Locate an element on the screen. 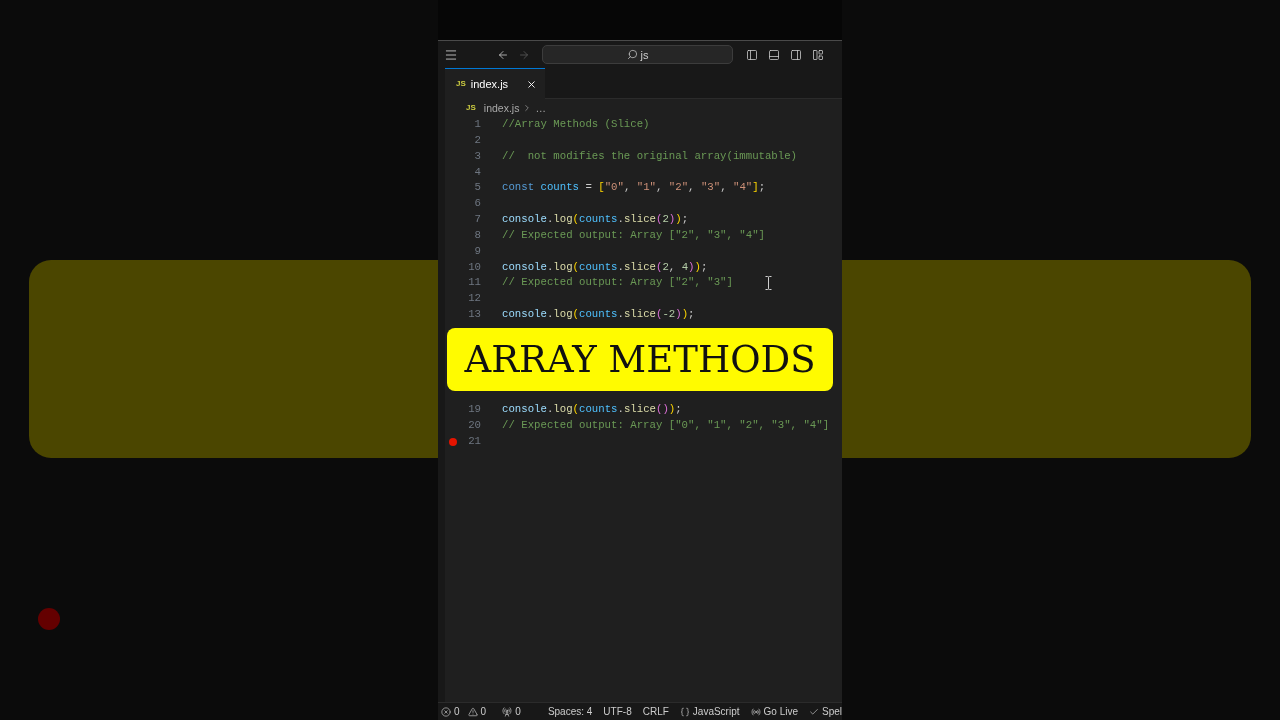  spell-check-status: Spel is located at coordinates (832, 711).